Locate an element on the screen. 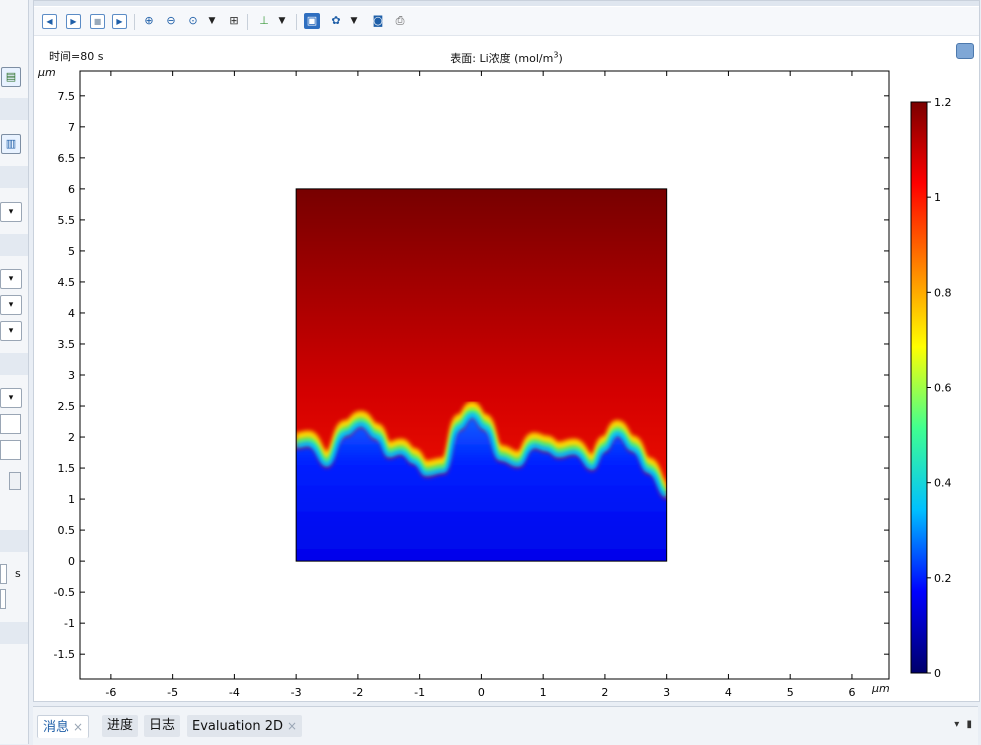  panel-menu-icon: ▾ is located at coordinates (956, 724).